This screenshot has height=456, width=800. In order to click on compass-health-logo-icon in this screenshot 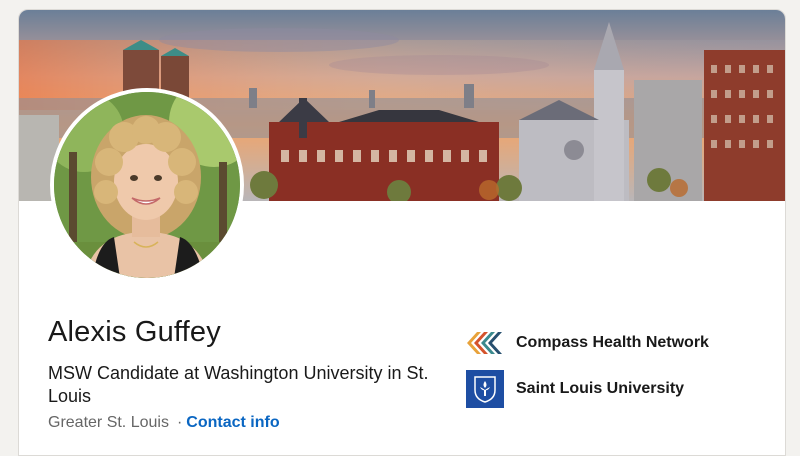, I will do `click(485, 343)`.